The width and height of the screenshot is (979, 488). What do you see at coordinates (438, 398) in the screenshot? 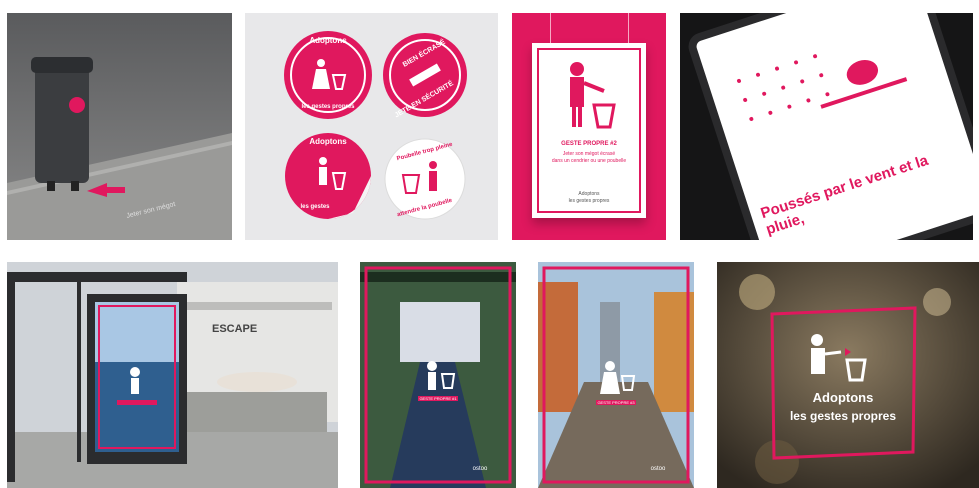
I see `poster-b-headline: GESTE PROPRE #1` at bounding box center [438, 398].